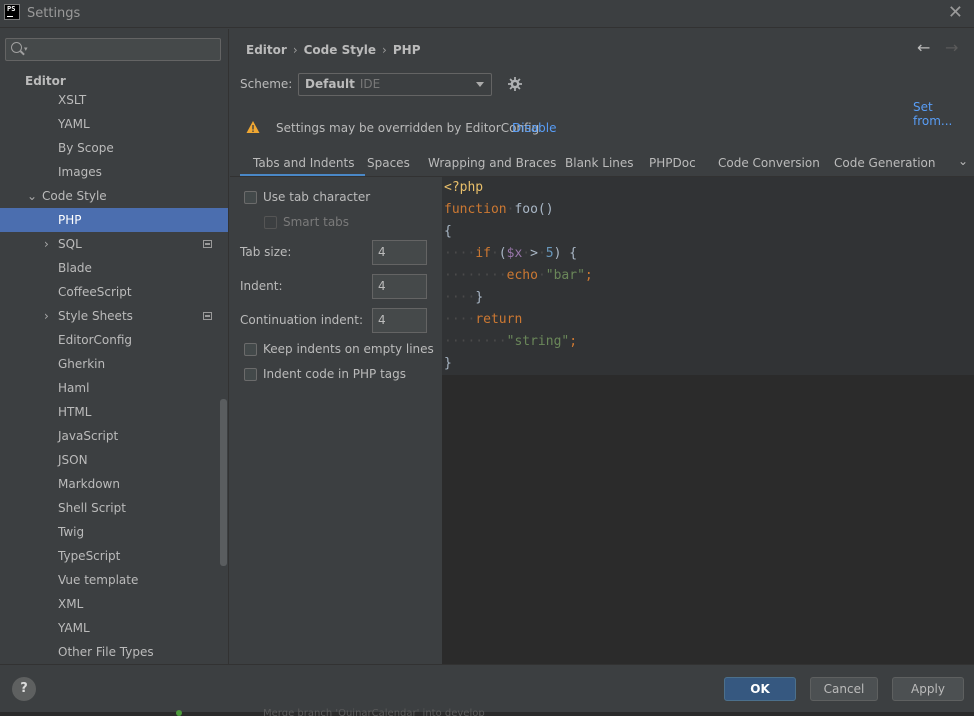 Image resolution: width=974 pixels, height=716 pixels. What do you see at coordinates (114, 100) in the screenshot?
I see `sidebar-item-xslt: XSLT` at bounding box center [114, 100].